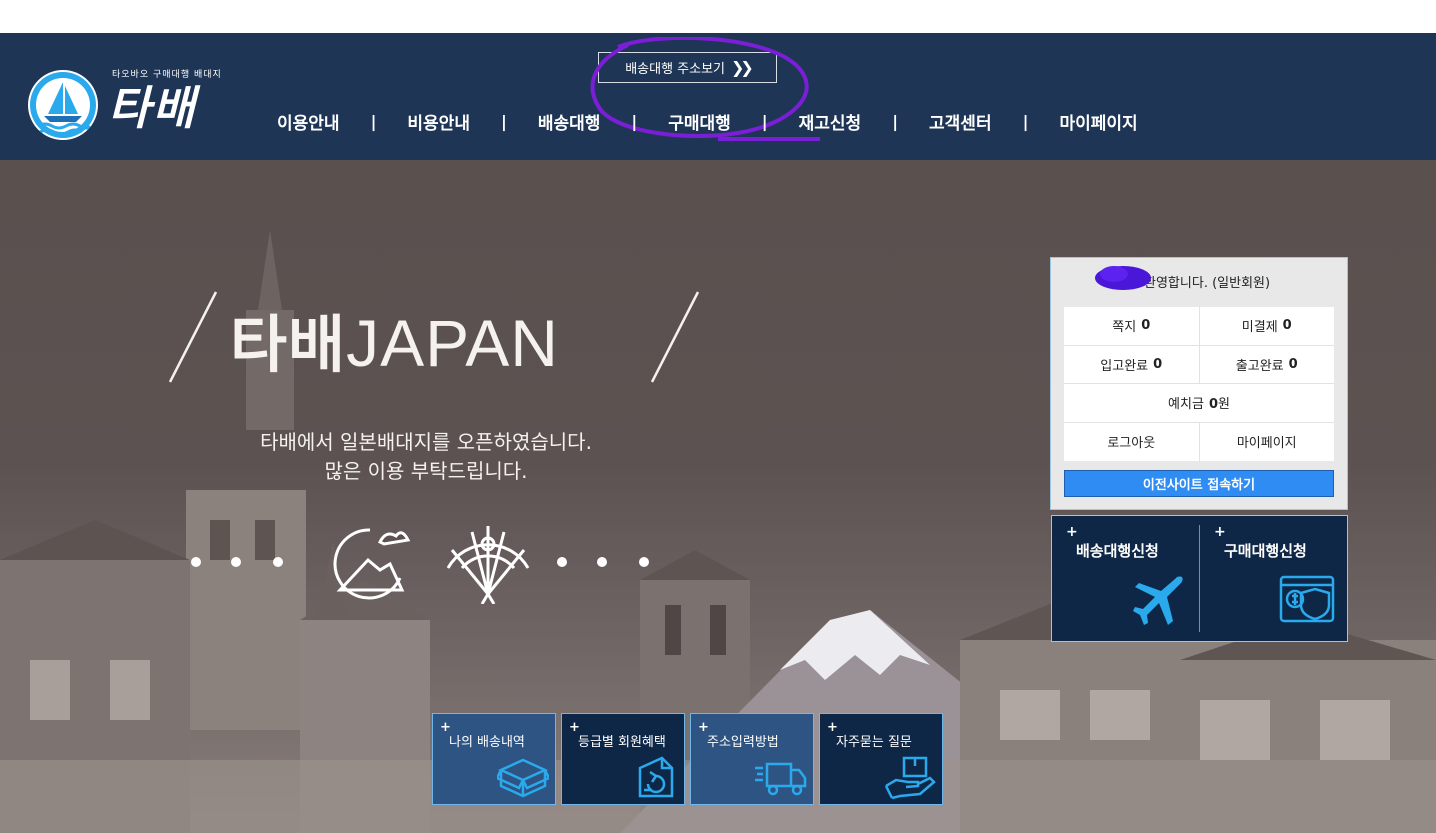  I want to click on welcome-text: 님 환영합니다. (일반회원), so click(1199, 283).